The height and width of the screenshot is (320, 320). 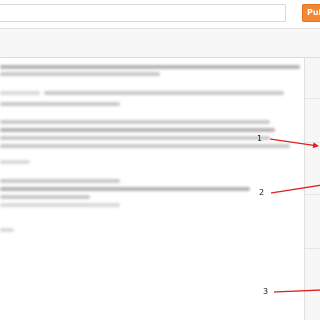 I want to click on top-bar: Pub, so click(x=160, y=14).